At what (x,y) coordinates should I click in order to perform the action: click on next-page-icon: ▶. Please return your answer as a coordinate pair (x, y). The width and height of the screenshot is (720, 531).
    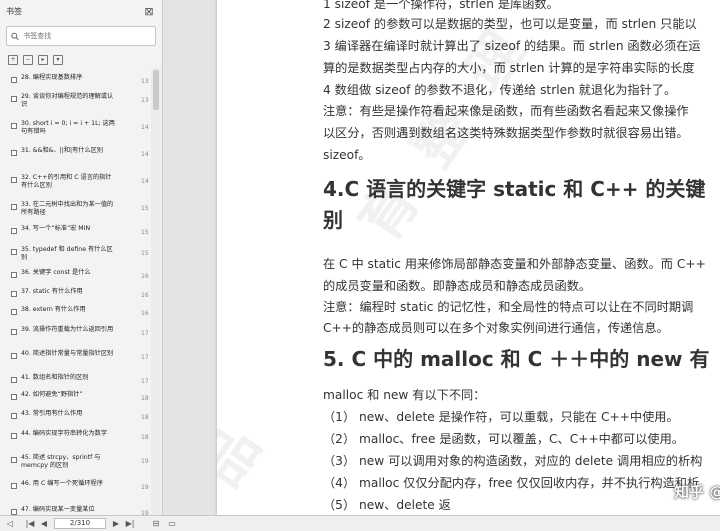
    Looking at the image, I should click on (116, 524).